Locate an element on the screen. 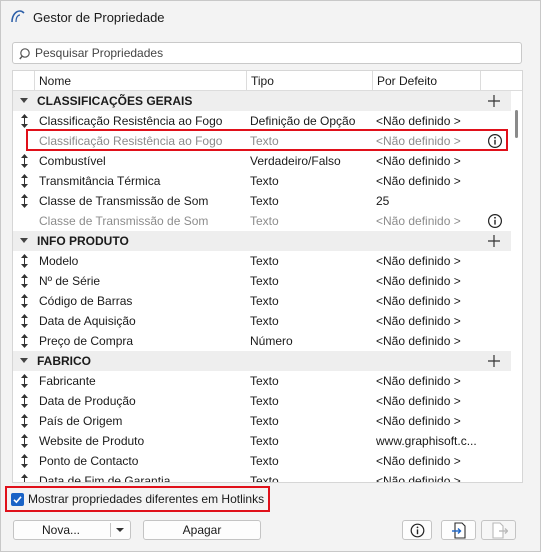 The image size is (541, 552). search-icon is located at coordinates (24, 54).